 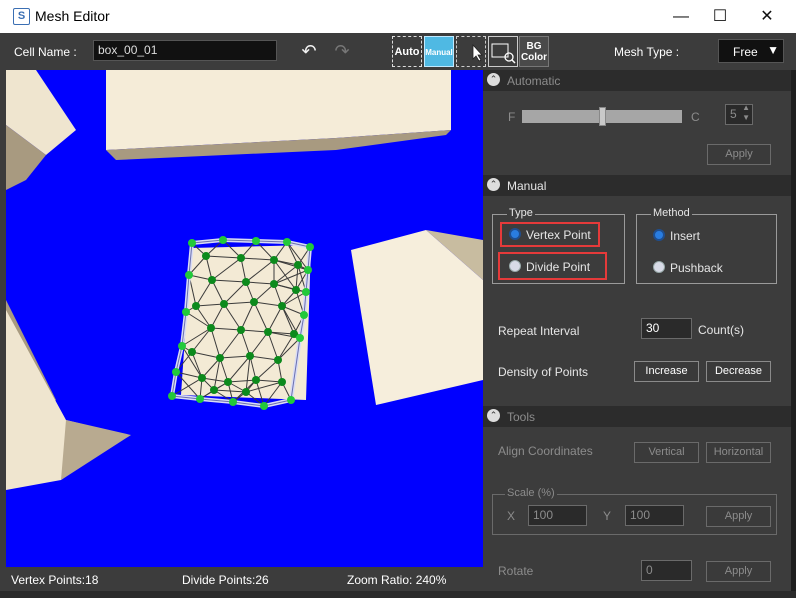 What do you see at coordinates (637, 416) in the screenshot?
I see `tools-section-header: ⌃ Tools` at bounding box center [637, 416].